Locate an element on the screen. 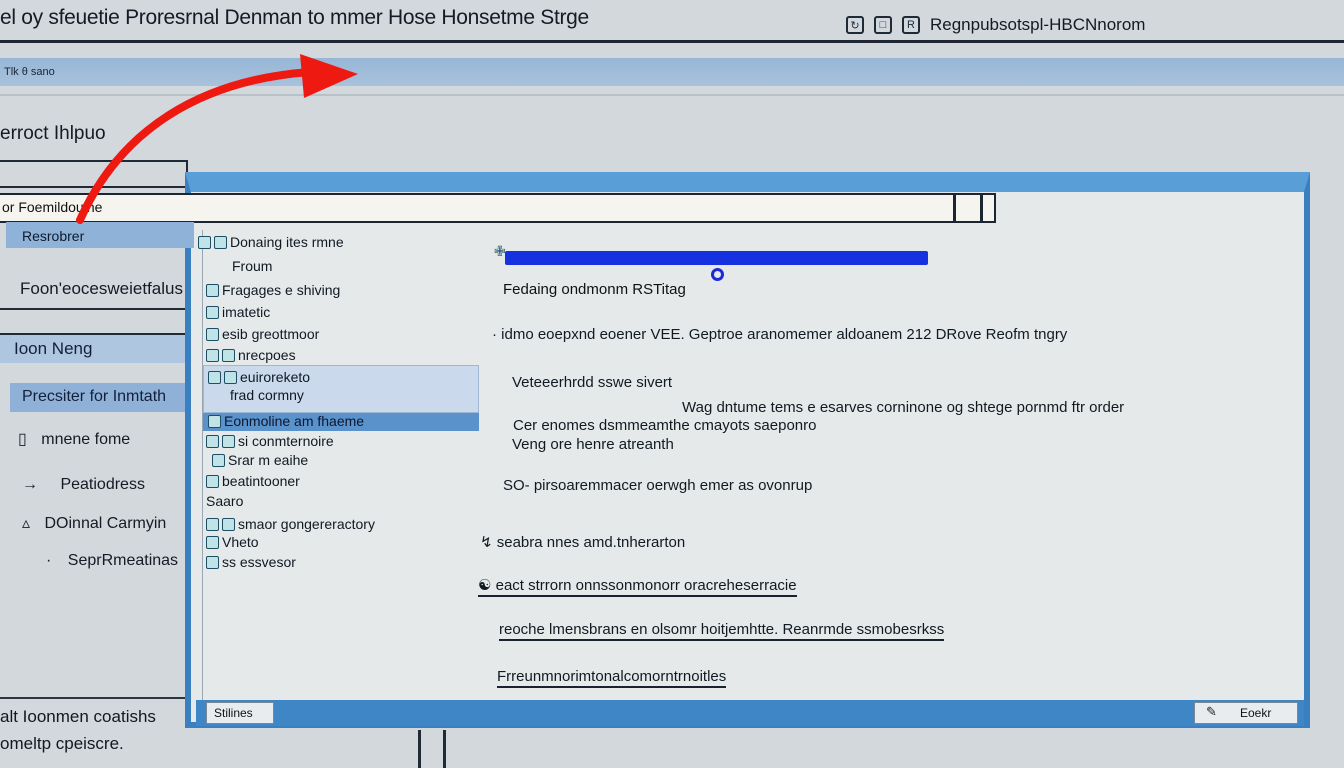 The height and width of the screenshot is (768, 1344). tree-item-label: beatintooner is located at coordinates (261, 481).